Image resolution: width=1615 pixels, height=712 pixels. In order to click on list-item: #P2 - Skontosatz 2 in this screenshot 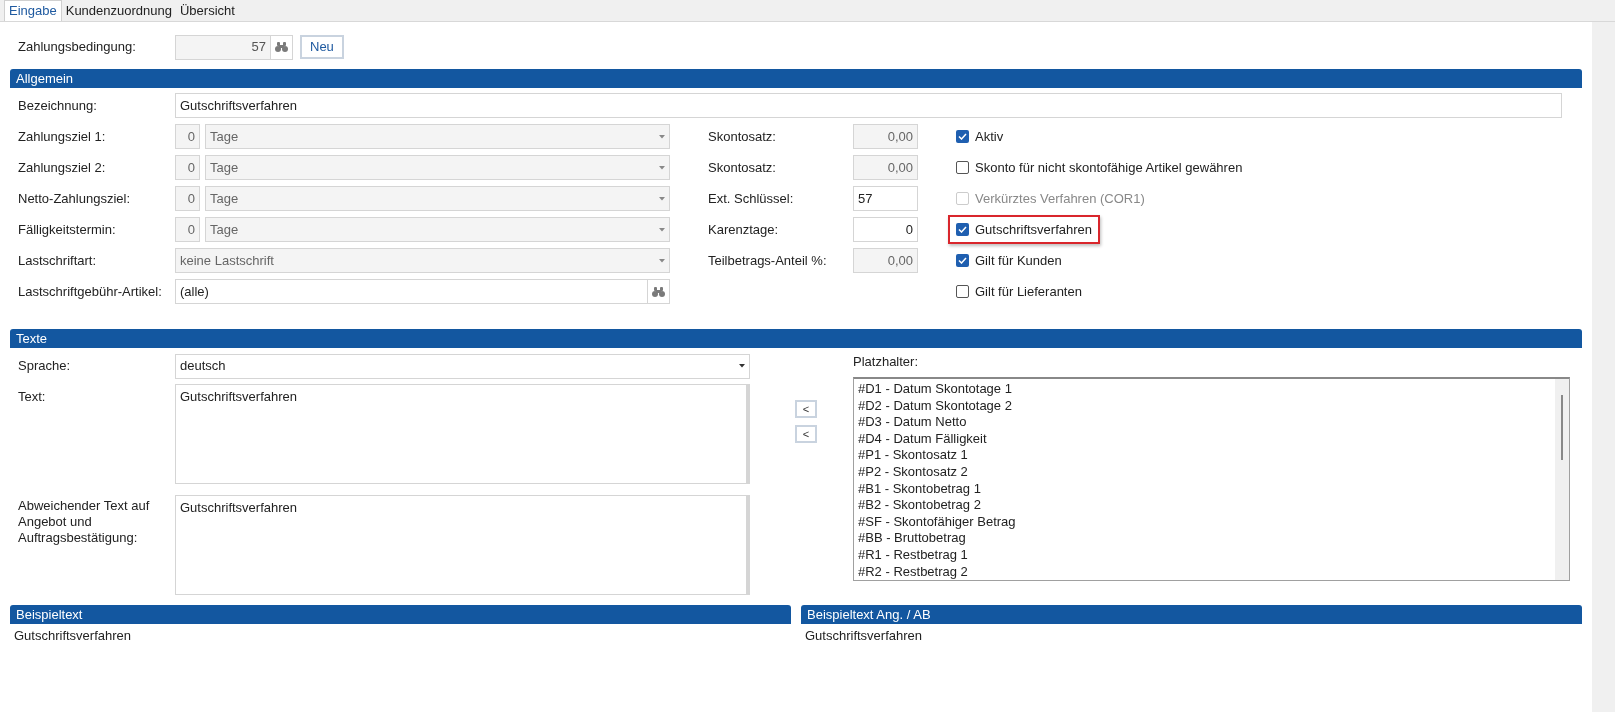, I will do `click(1206, 472)`.